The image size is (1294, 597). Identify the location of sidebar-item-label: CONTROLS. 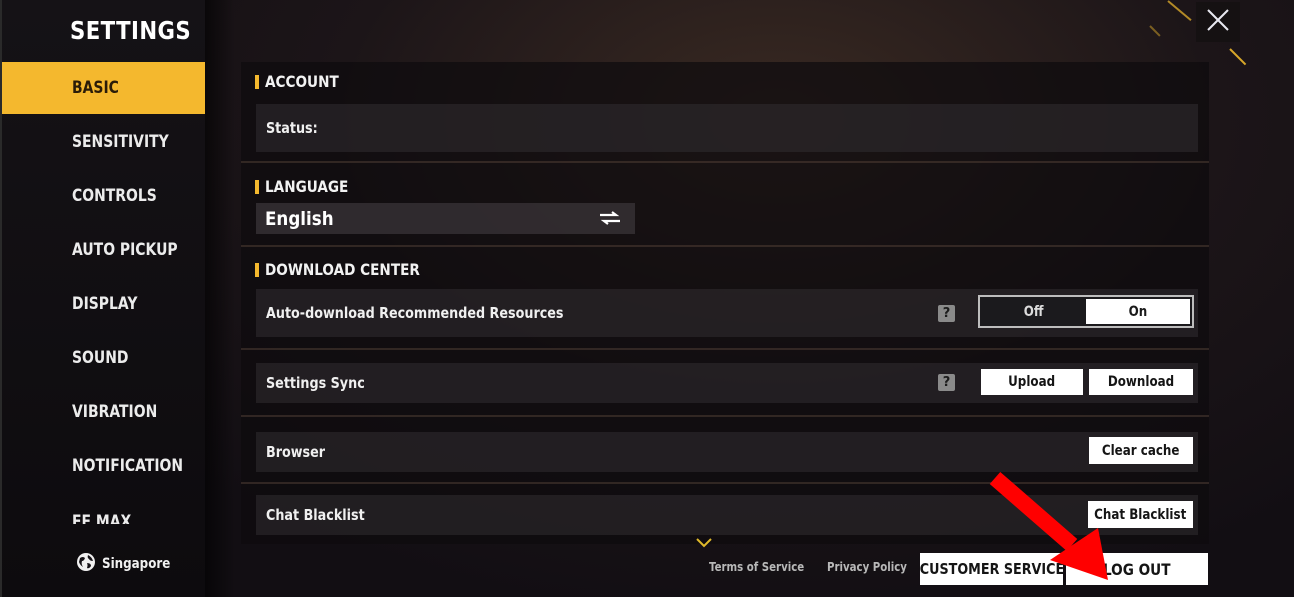
(114, 196).